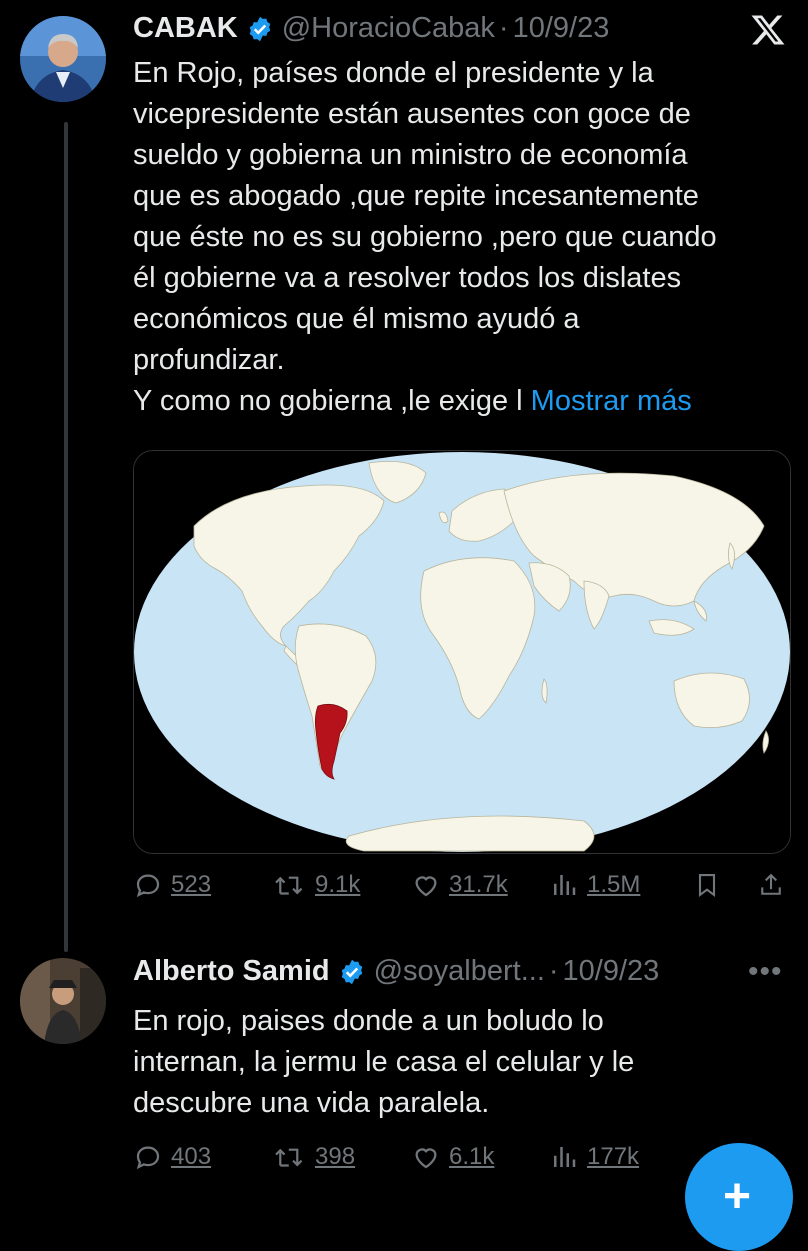  What do you see at coordinates (314, 1157) in the screenshot?
I see `retweet-button: 398` at bounding box center [314, 1157].